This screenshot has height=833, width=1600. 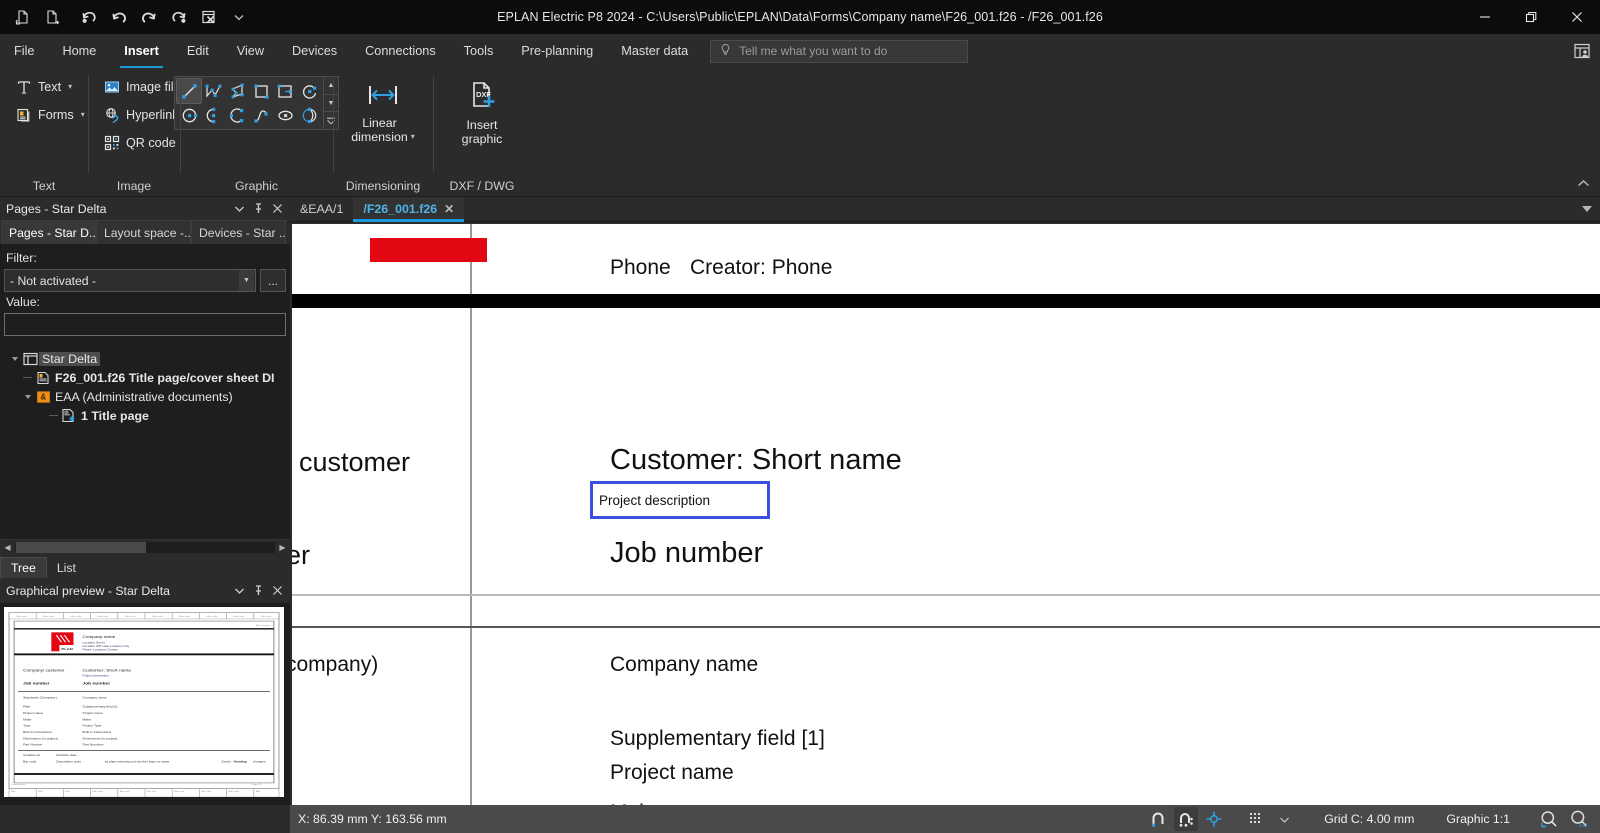 What do you see at coordinates (686, 553) in the screenshot?
I see `form-text-job-number: Job number` at bounding box center [686, 553].